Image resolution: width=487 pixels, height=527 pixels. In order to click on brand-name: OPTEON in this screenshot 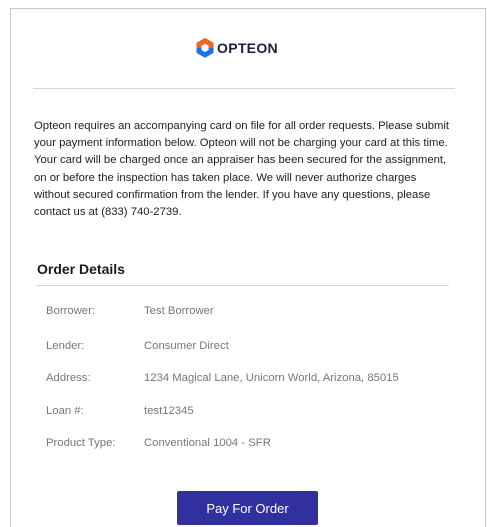, I will do `click(247, 48)`.